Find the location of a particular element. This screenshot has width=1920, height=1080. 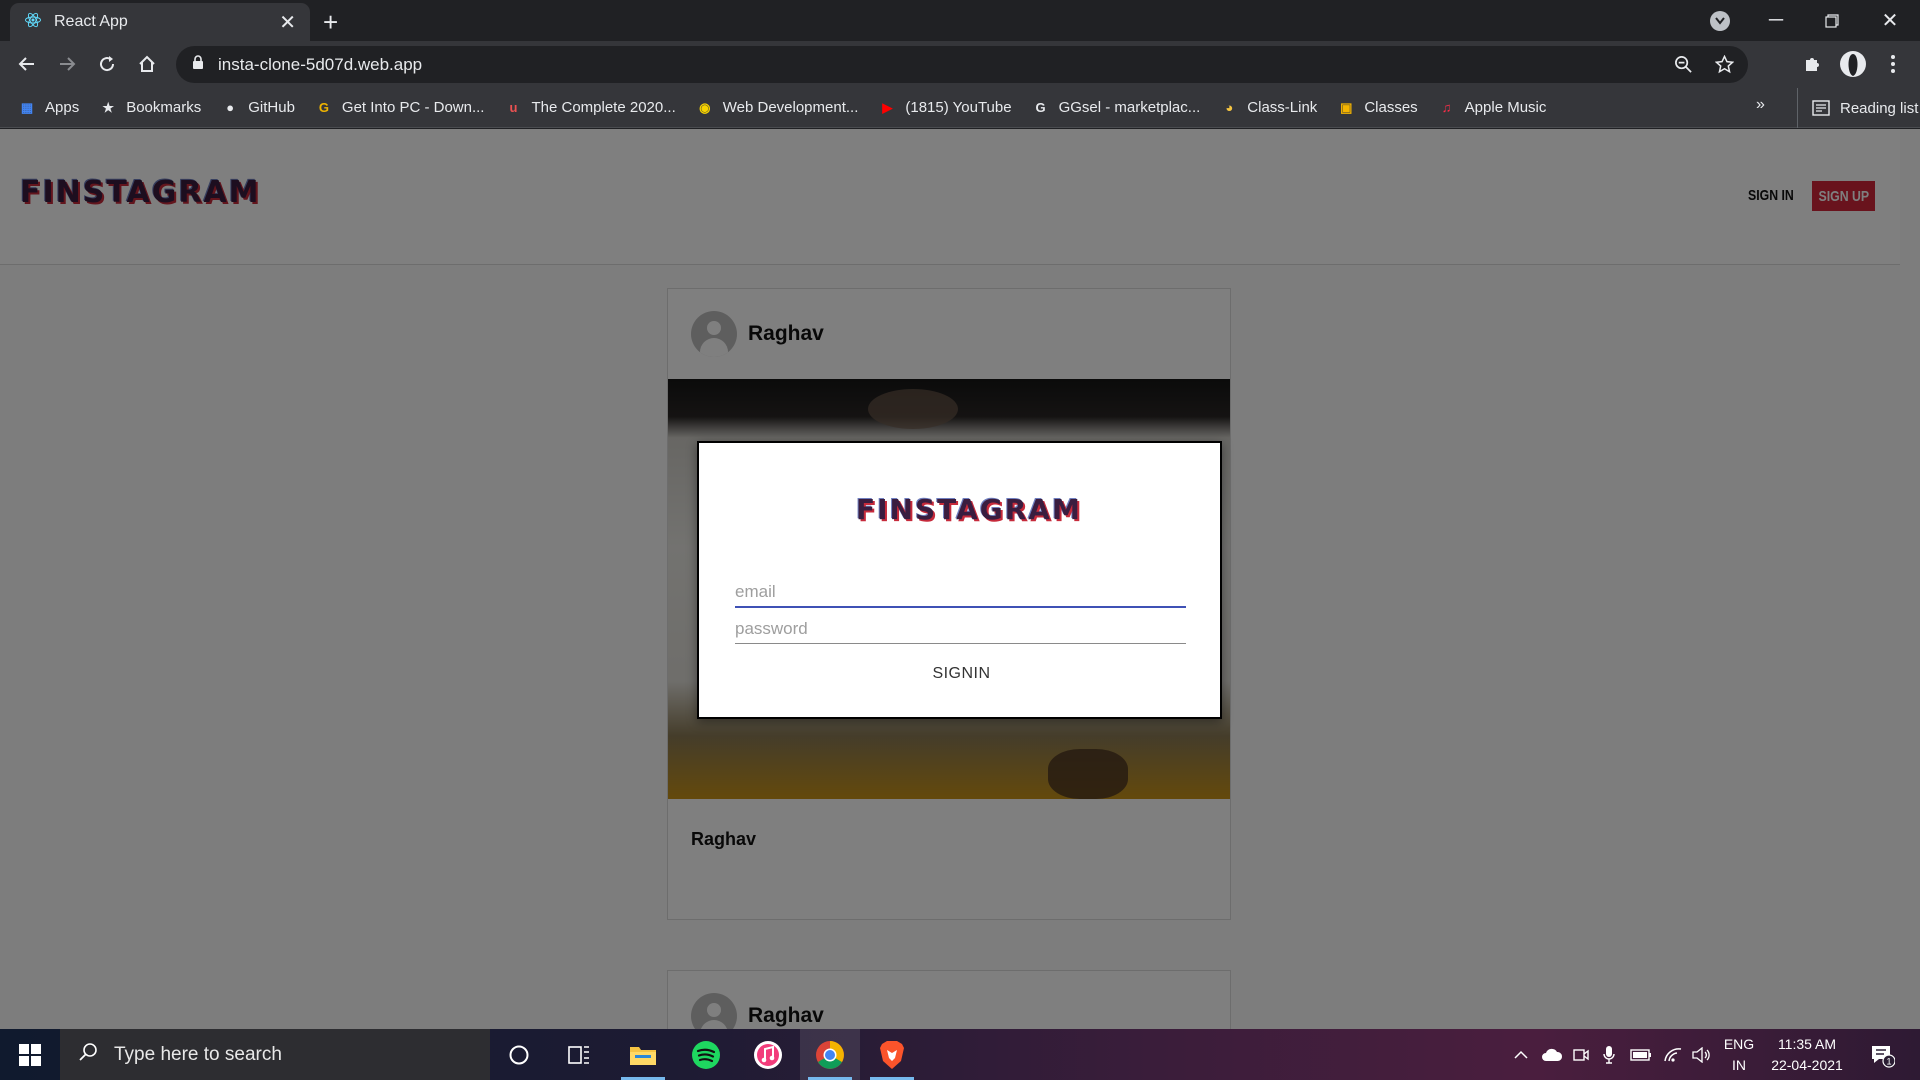

folder-icon is located at coordinates (643, 1055).